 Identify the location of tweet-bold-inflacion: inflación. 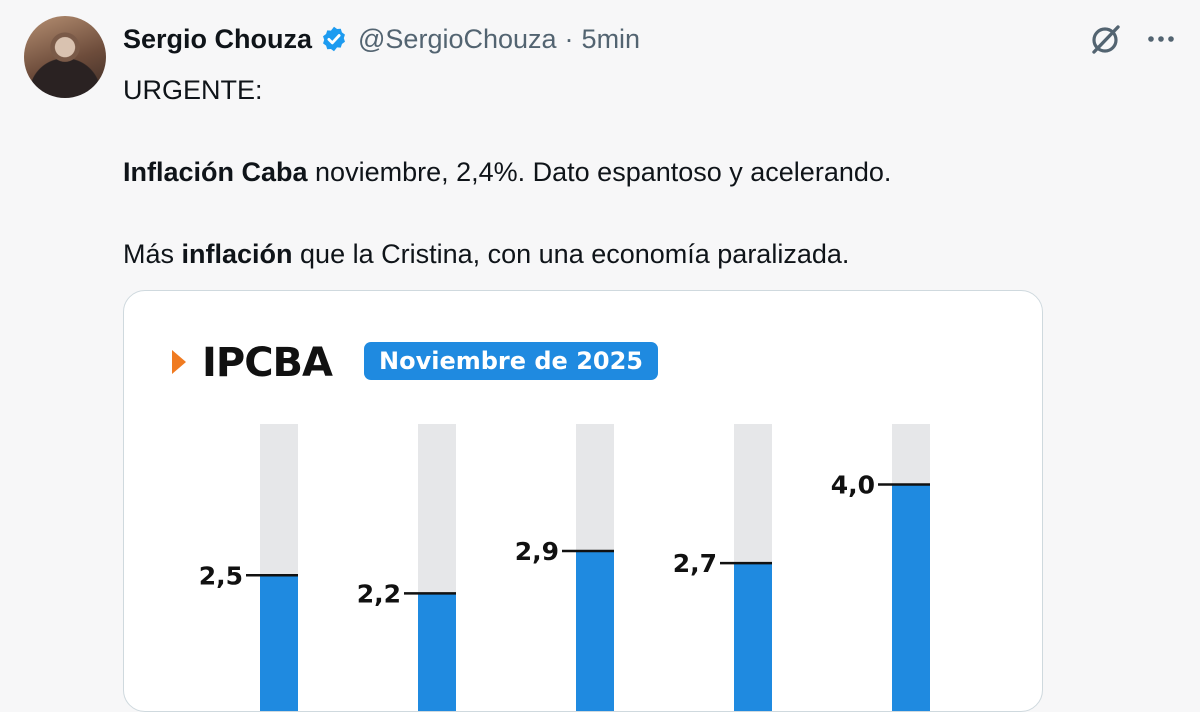
(237, 254).